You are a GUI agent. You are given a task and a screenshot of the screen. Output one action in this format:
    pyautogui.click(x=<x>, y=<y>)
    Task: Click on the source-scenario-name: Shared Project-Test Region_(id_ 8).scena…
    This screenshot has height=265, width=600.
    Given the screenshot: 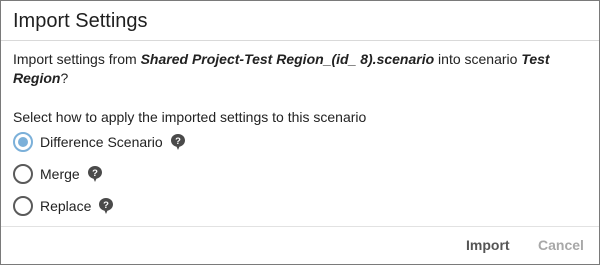 What is the action you would take?
    pyautogui.click(x=287, y=59)
    